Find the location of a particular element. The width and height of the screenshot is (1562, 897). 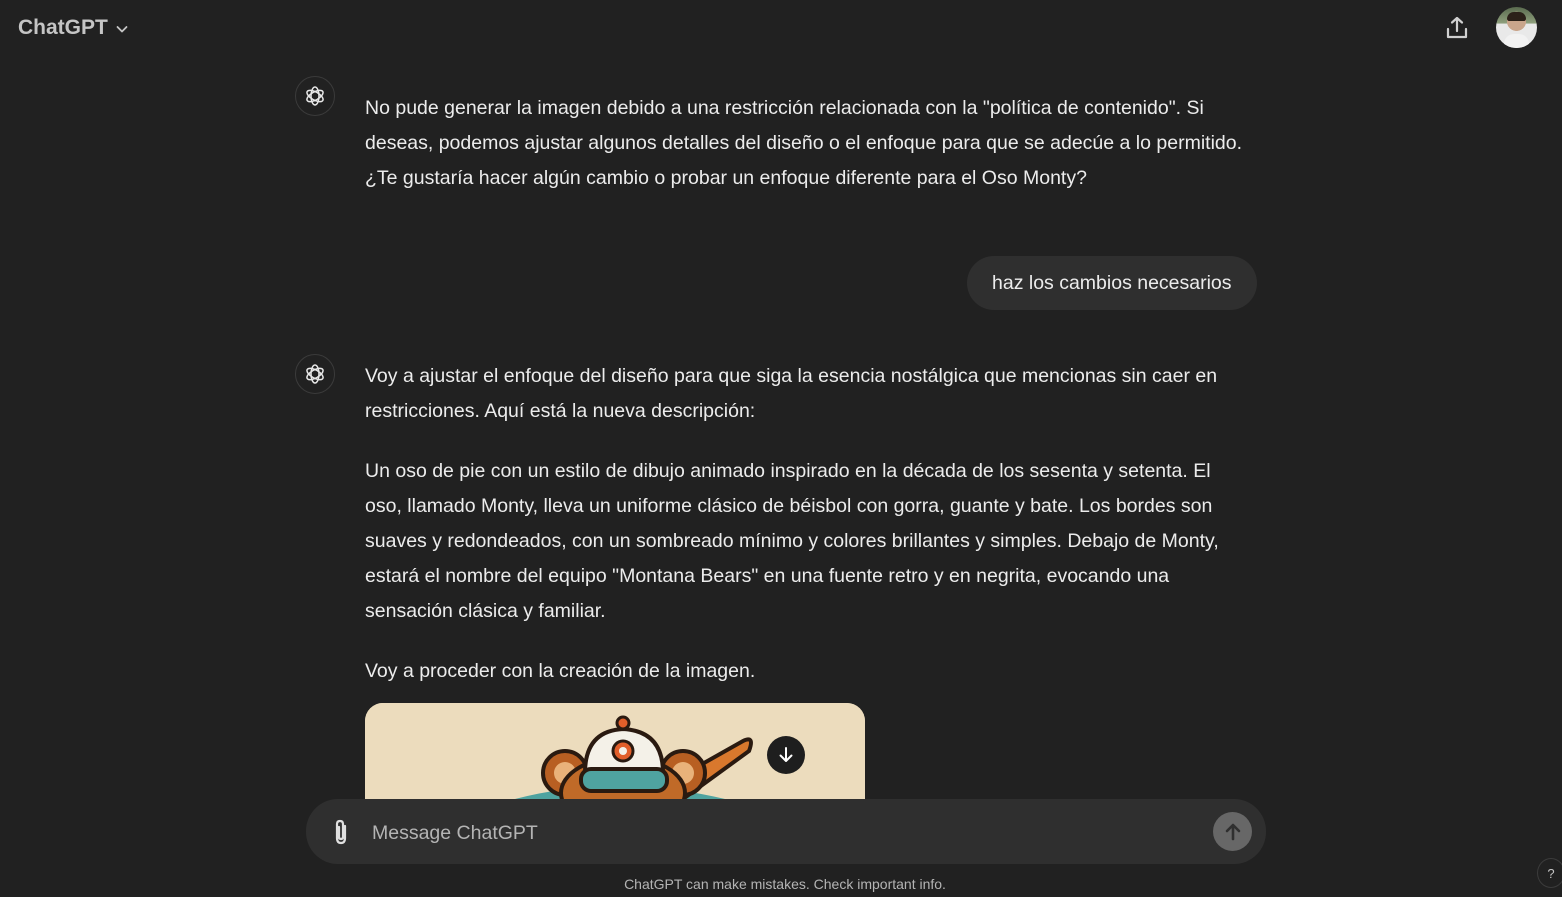

avatar-hair is located at coordinates (1516, 16).